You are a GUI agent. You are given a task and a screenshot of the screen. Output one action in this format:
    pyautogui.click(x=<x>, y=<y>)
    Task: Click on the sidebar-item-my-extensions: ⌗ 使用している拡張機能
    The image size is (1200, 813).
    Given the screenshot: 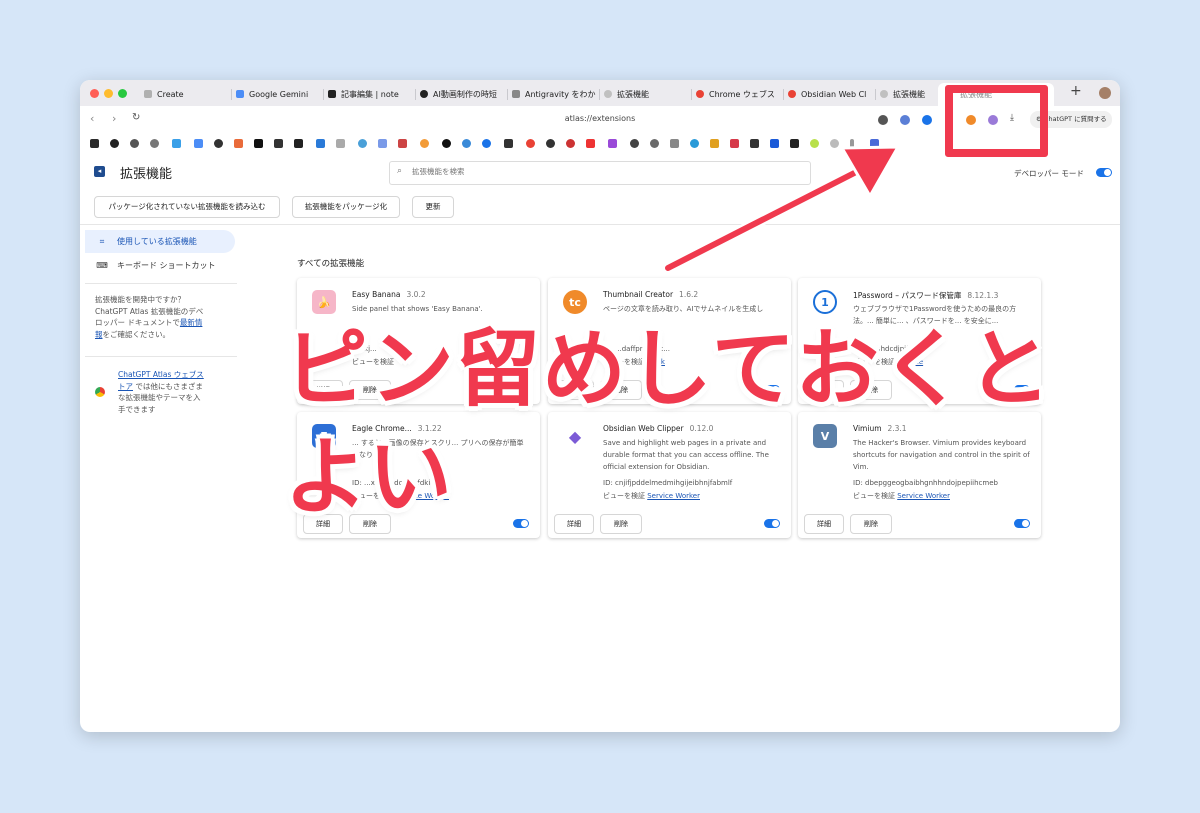 What is the action you would take?
    pyautogui.click(x=160, y=241)
    